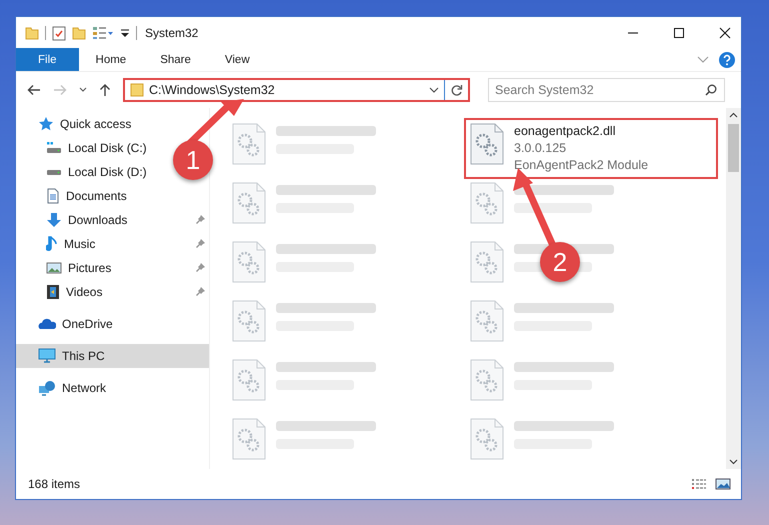  I want to click on sidebar-label: Quick access, so click(96, 124).